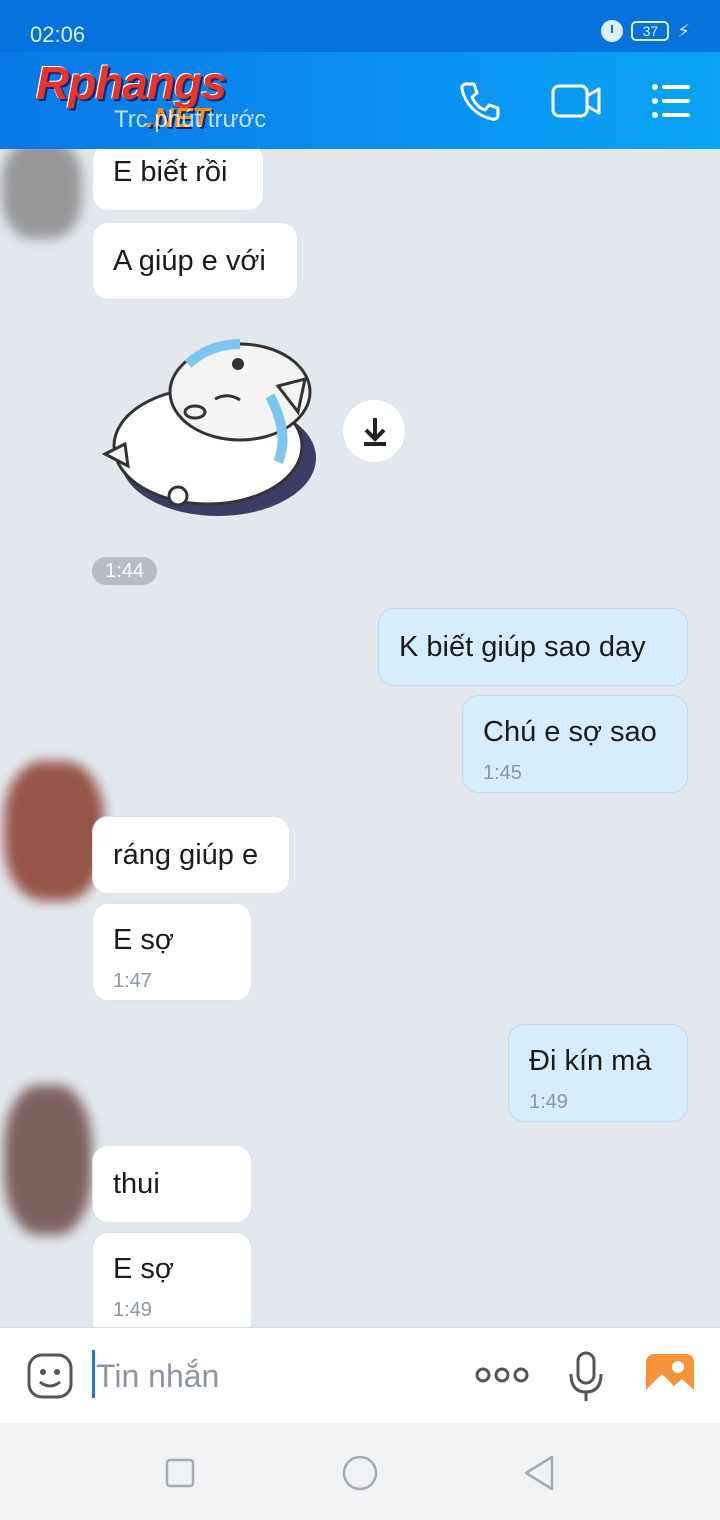 Image resolution: width=720 pixels, height=1520 pixels. I want to click on voice-call-button, so click(480, 101).